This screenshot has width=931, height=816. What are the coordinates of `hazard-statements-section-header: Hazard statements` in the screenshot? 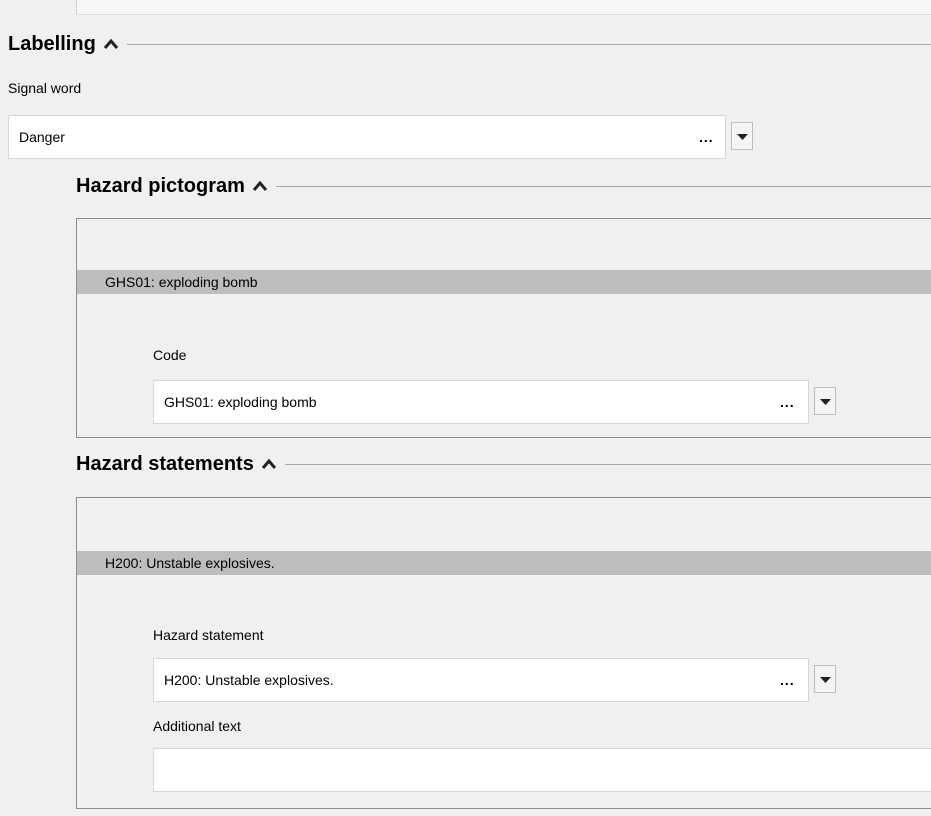 It's located at (503, 464).